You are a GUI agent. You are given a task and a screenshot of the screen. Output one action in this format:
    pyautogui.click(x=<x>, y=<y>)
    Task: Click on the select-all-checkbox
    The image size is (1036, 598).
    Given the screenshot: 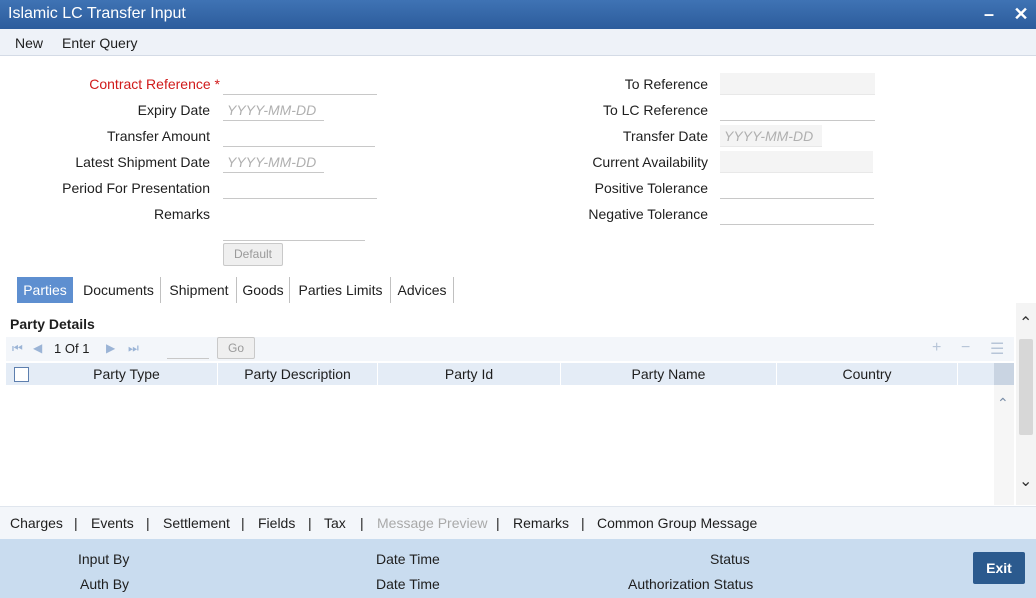 What is the action you would take?
    pyautogui.click(x=21, y=374)
    